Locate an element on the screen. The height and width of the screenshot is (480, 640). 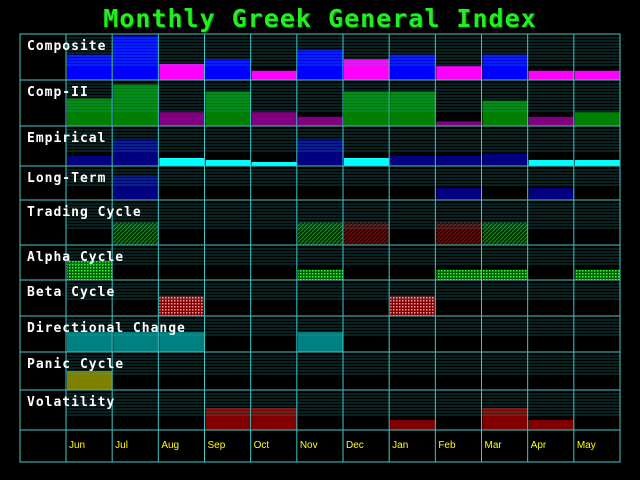
row-label-beta-cycle: Beta Cycle is located at coordinates (71, 292).